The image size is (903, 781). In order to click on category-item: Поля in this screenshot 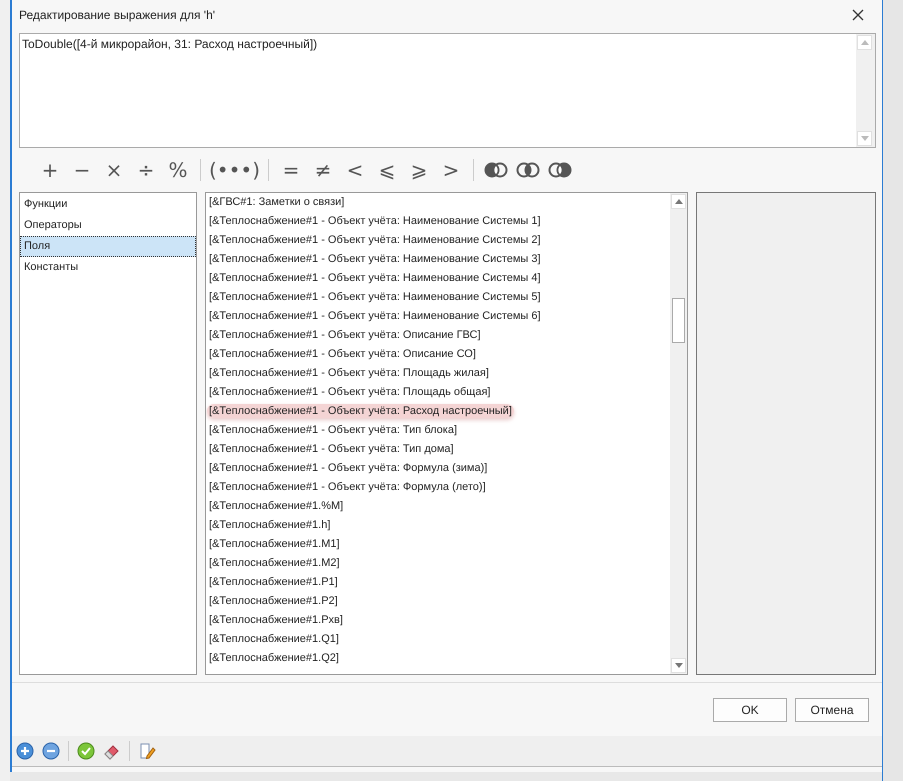, I will do `click(108, 246)`.